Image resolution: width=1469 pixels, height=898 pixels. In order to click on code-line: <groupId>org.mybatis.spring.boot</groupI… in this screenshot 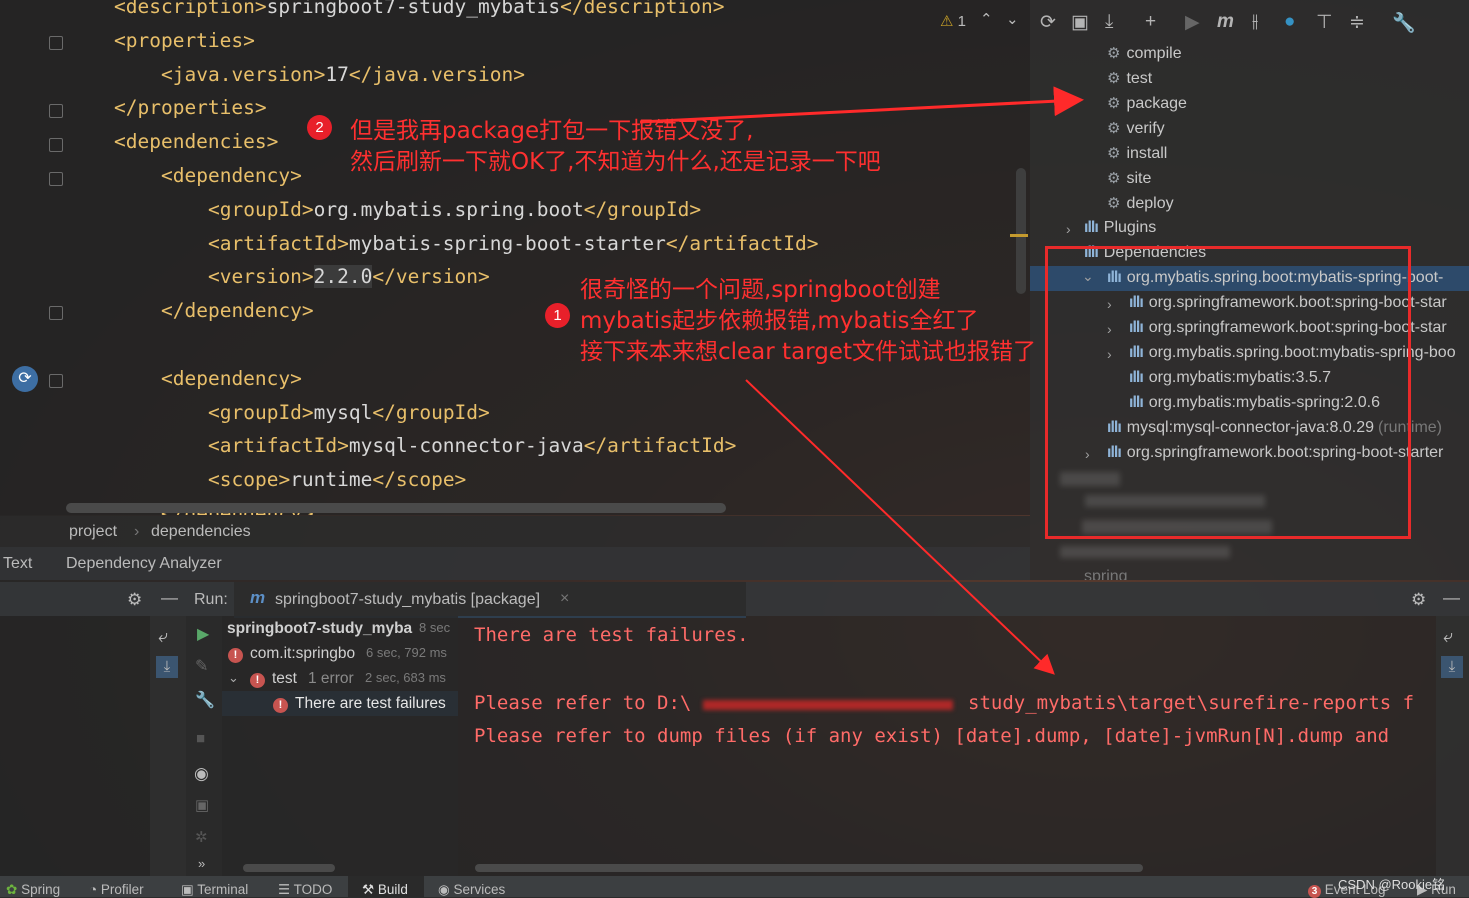, I will do `click(454, 209)`.